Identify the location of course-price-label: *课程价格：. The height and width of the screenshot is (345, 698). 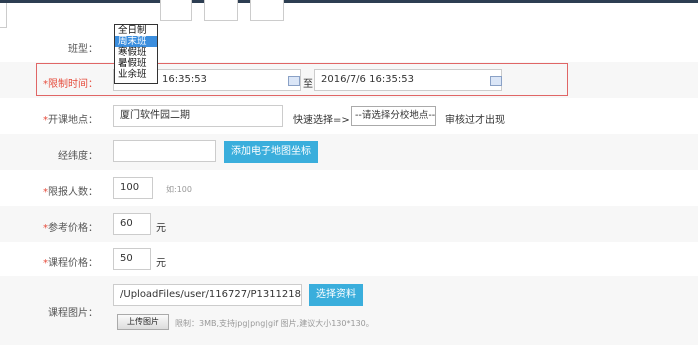
(70, 263).